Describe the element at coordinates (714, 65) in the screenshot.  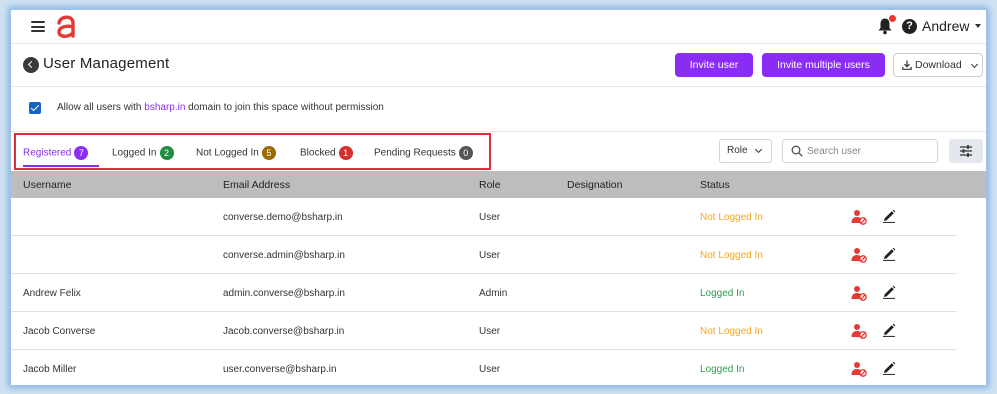
I see `invite-user-button: Invite user` at that location.